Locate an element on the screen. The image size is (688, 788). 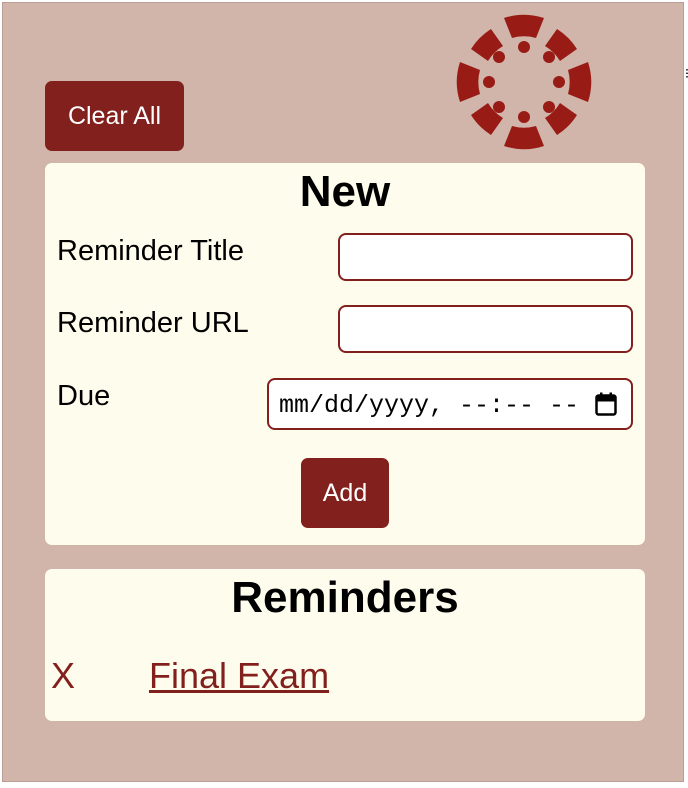
due-datetime-placeholder: mm/dd/yyyy, --:-- -- is located at coordinates (429, 405).